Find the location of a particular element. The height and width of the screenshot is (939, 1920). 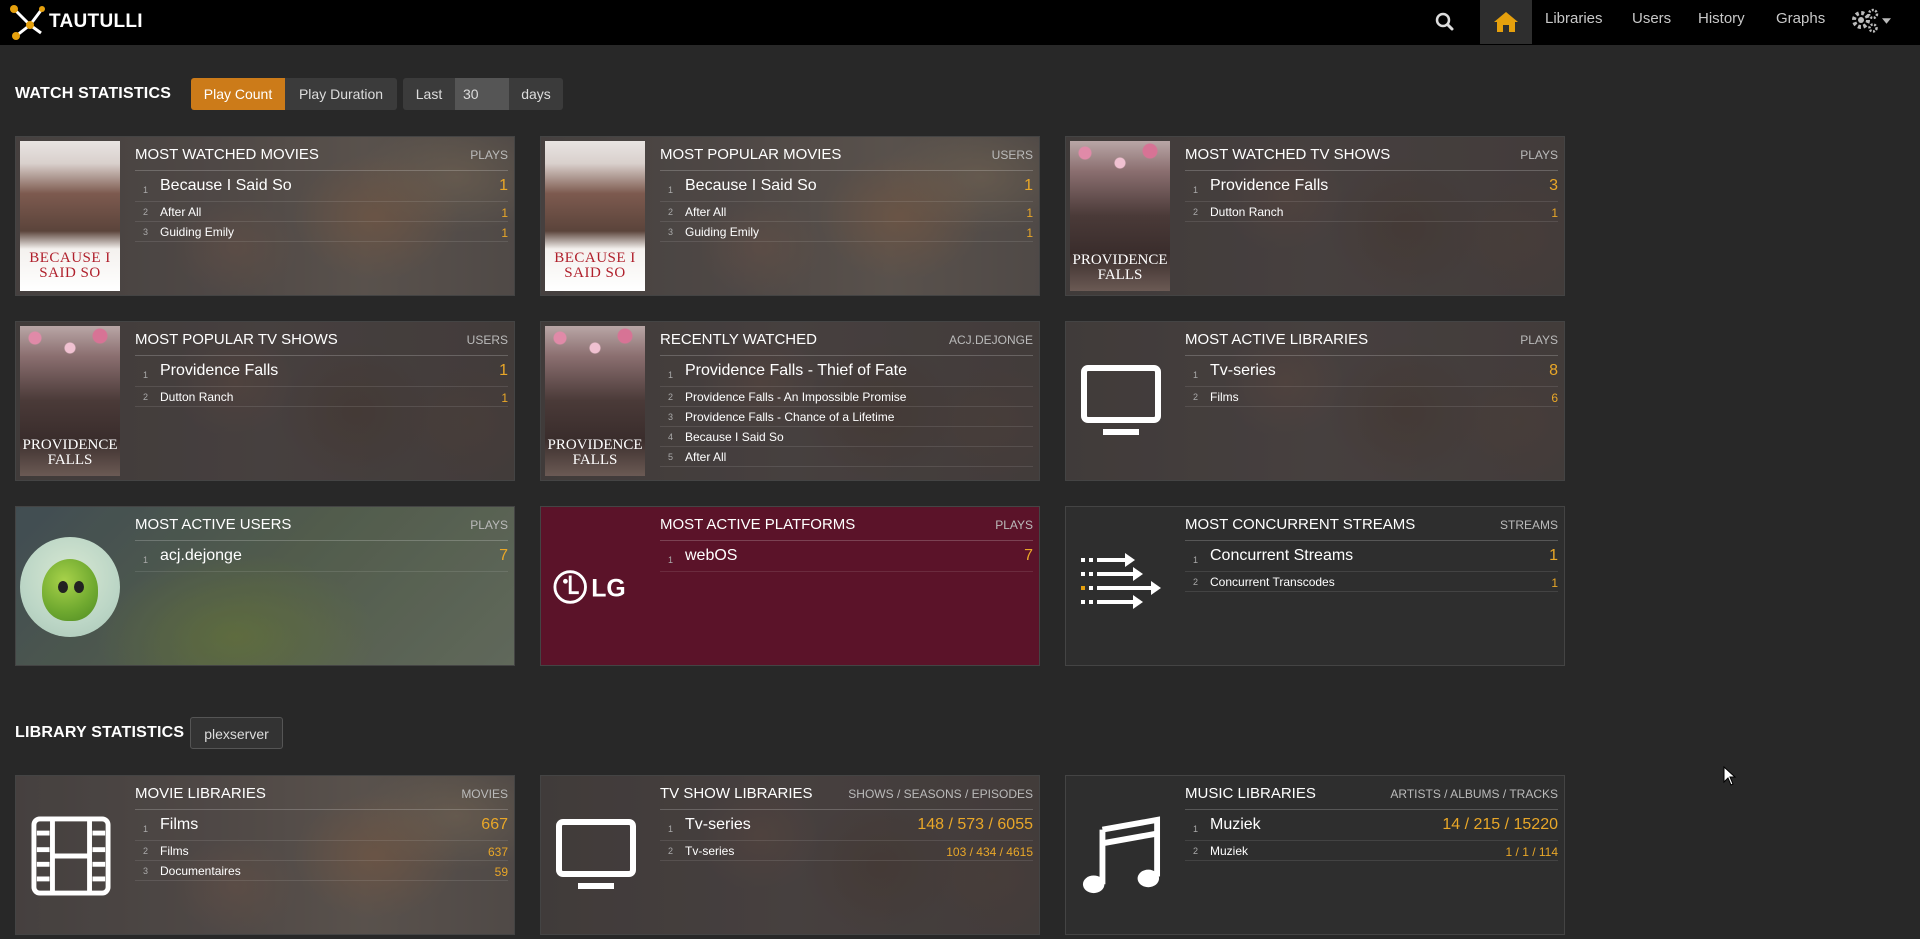

list-item: 5 After All is located at coordinates (846, 457).